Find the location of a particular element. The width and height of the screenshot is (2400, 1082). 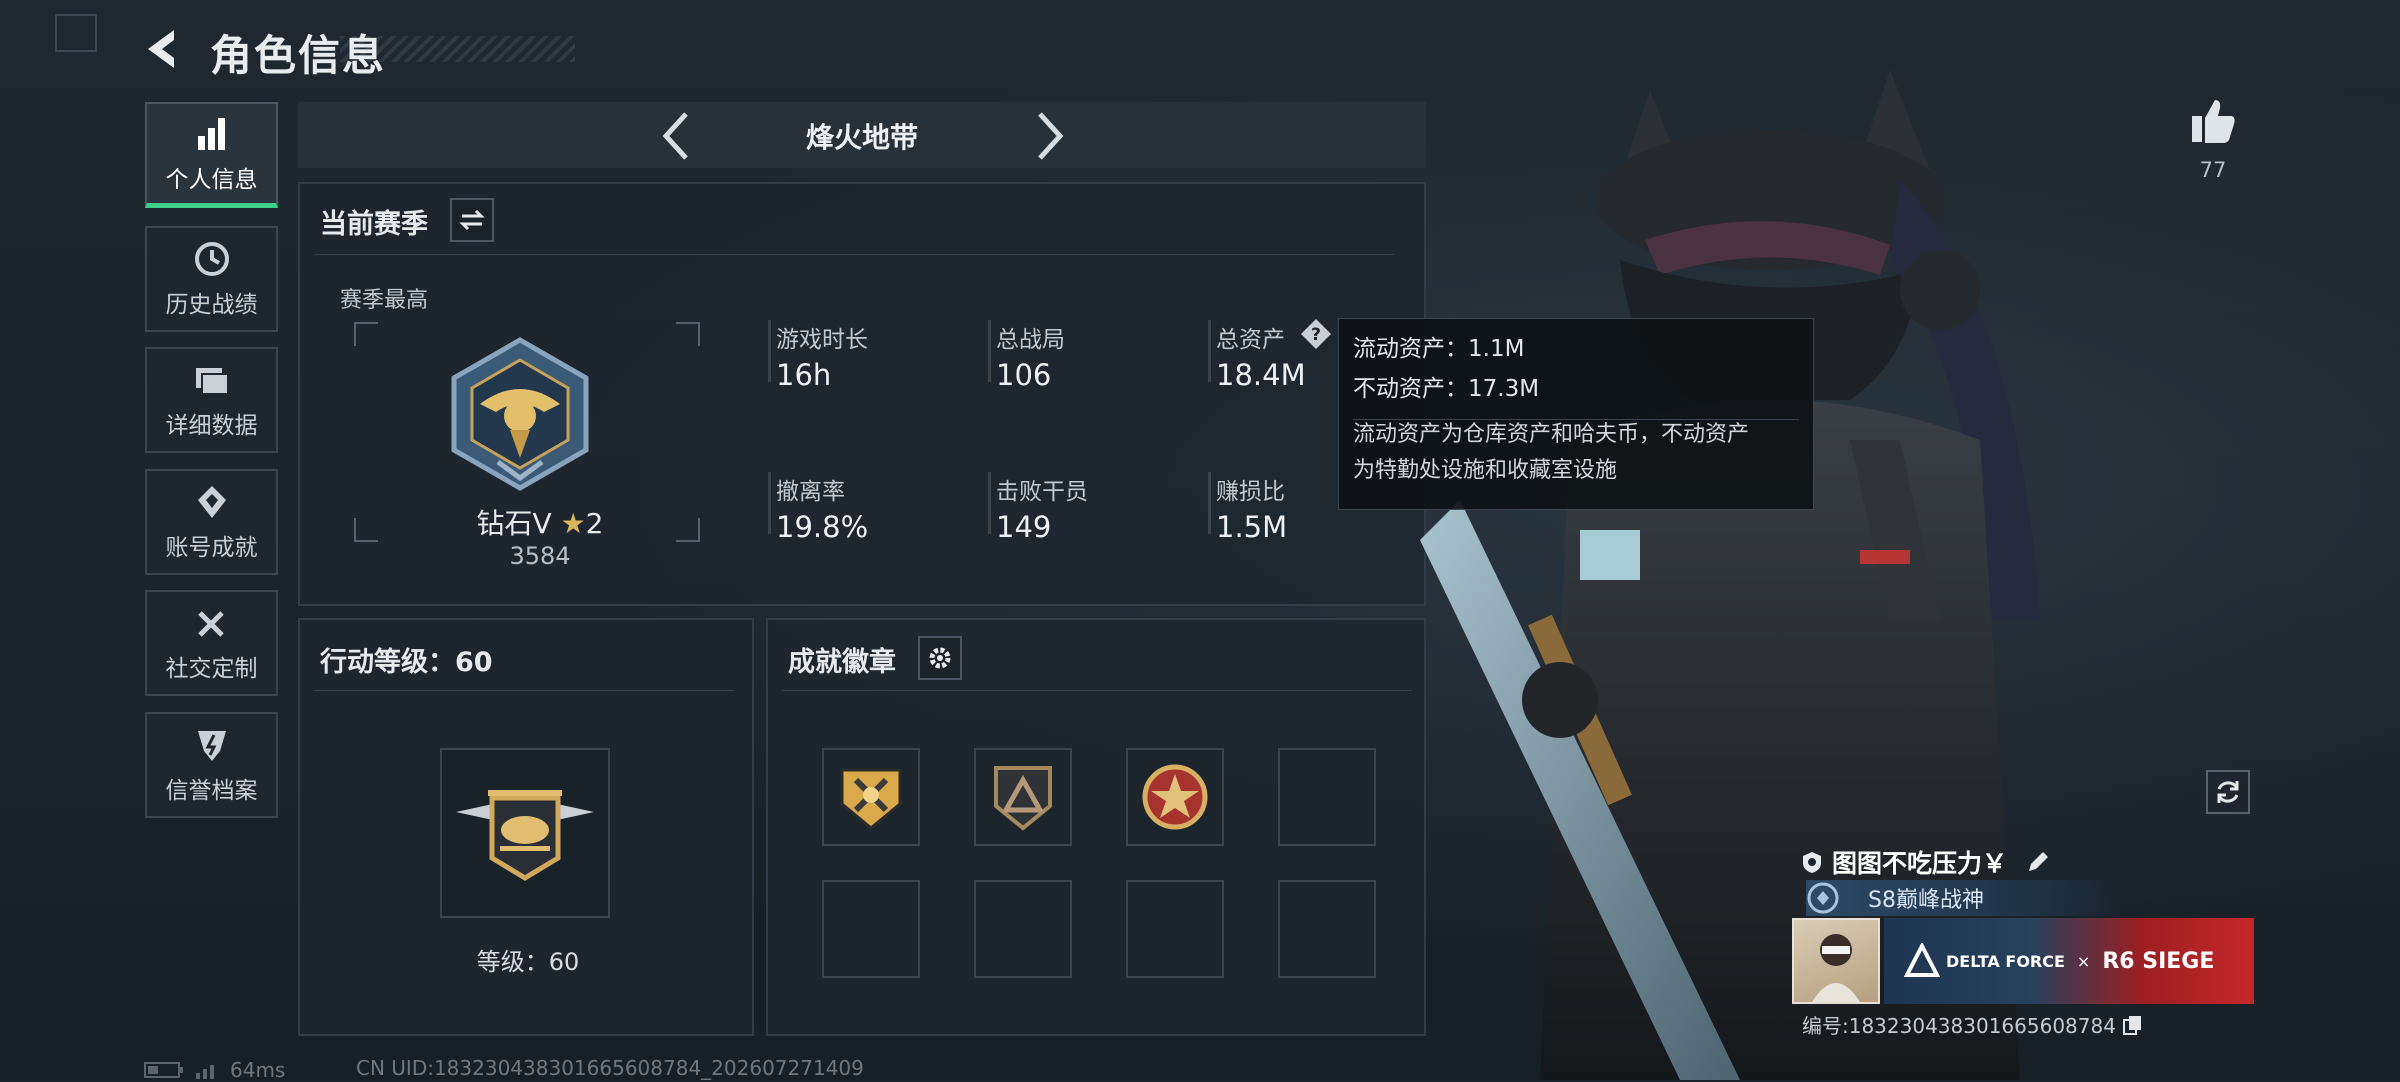

edit-pencil-icon is located at coordinates (2038, 862).